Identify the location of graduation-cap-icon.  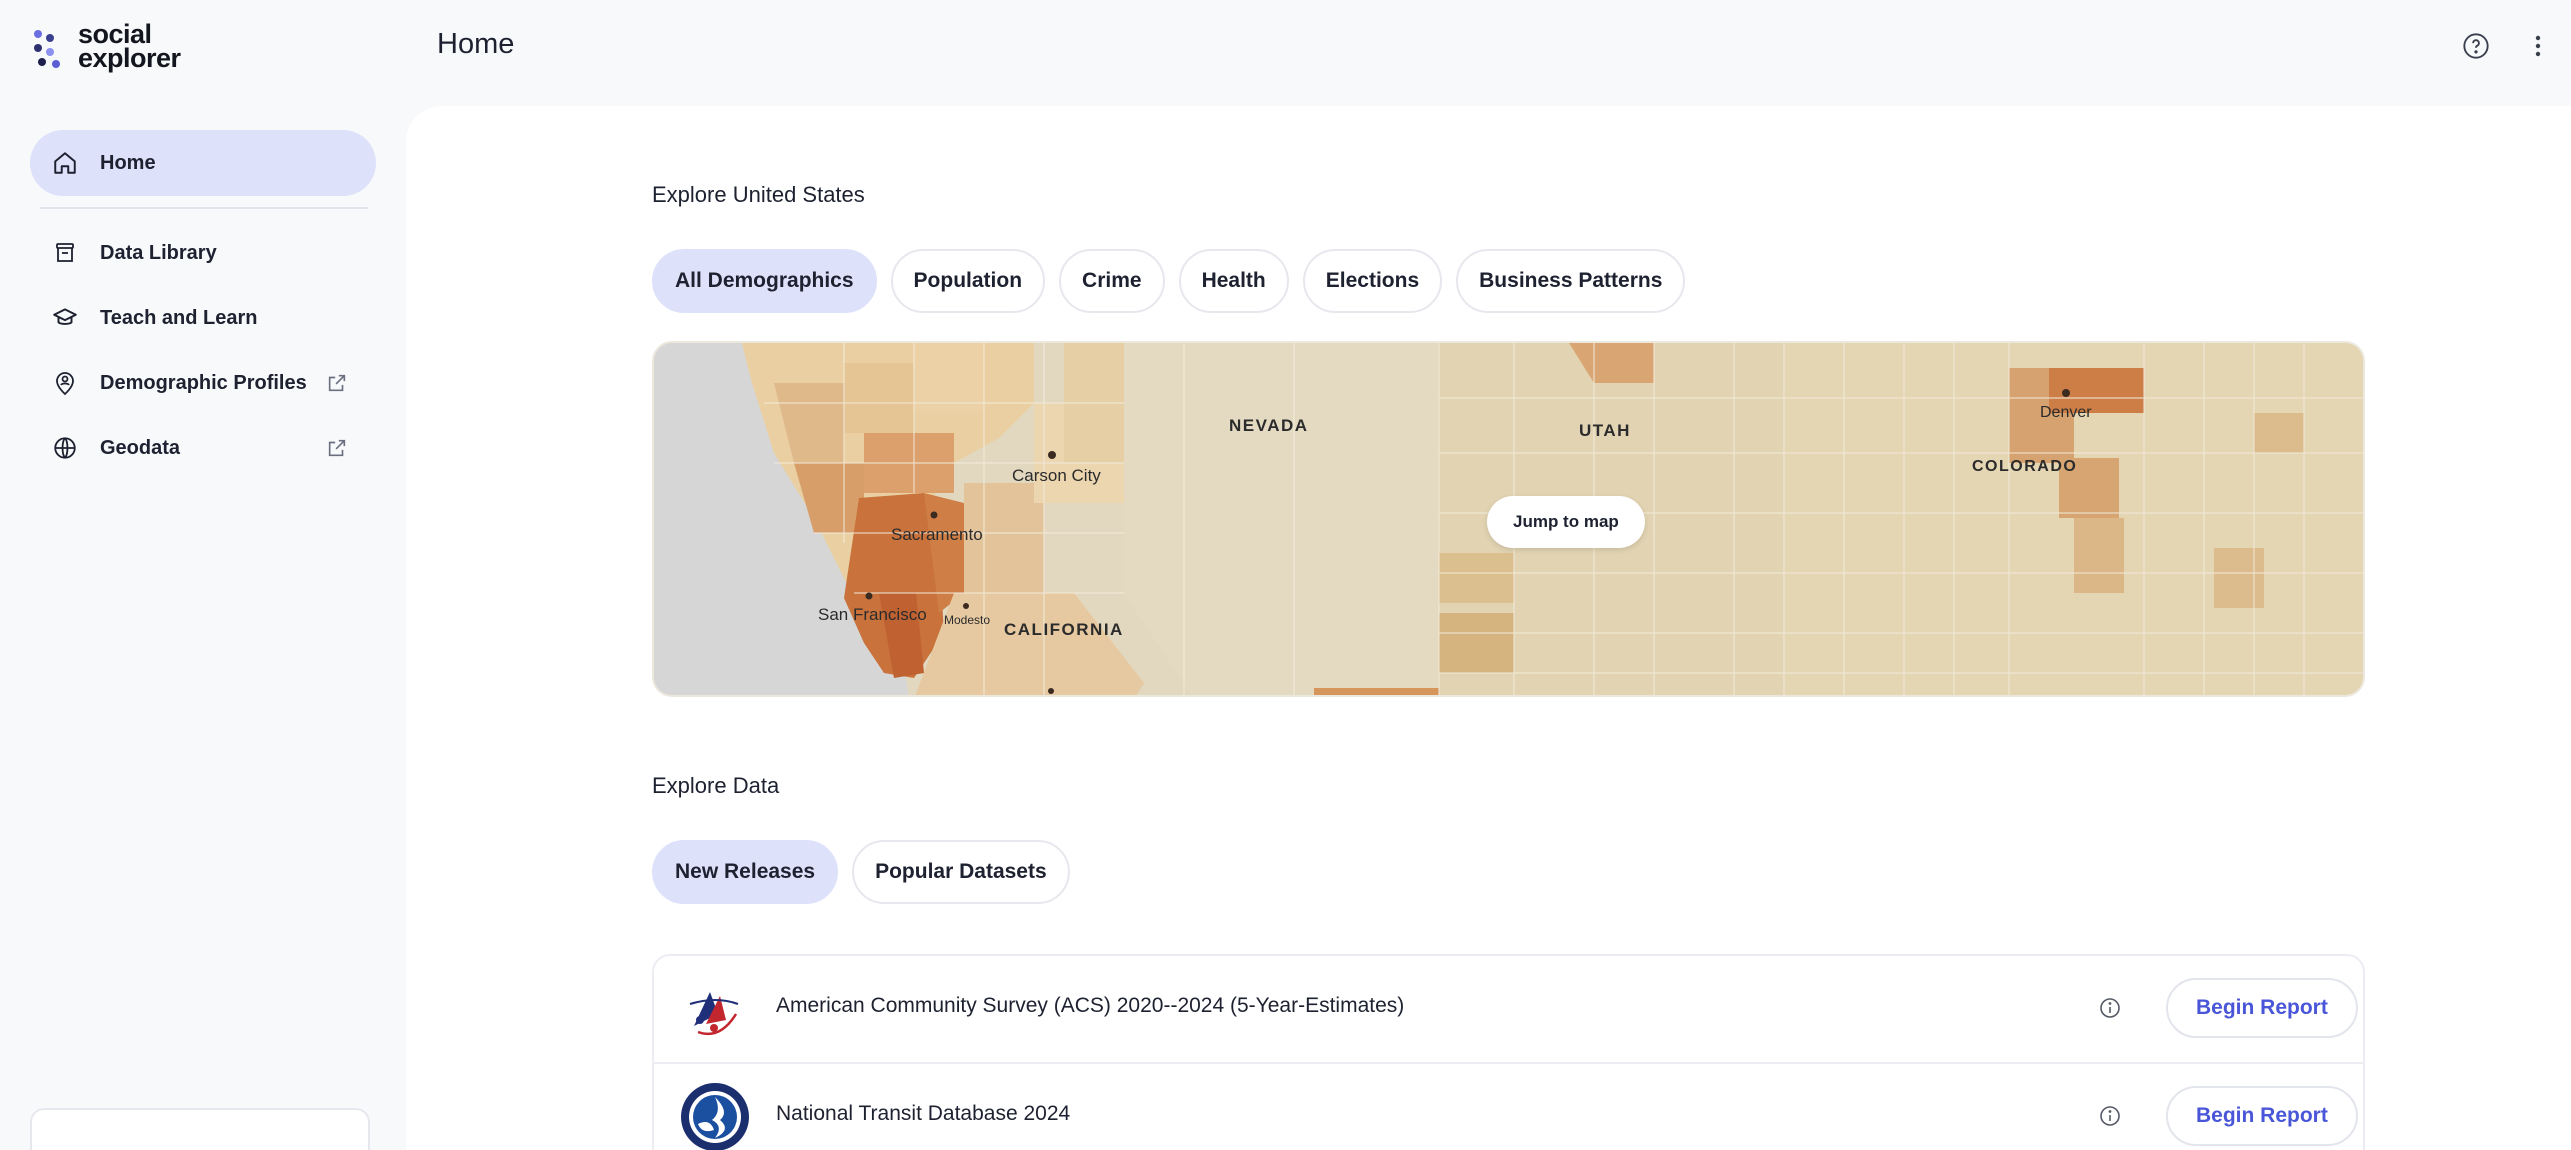
(65, 318).